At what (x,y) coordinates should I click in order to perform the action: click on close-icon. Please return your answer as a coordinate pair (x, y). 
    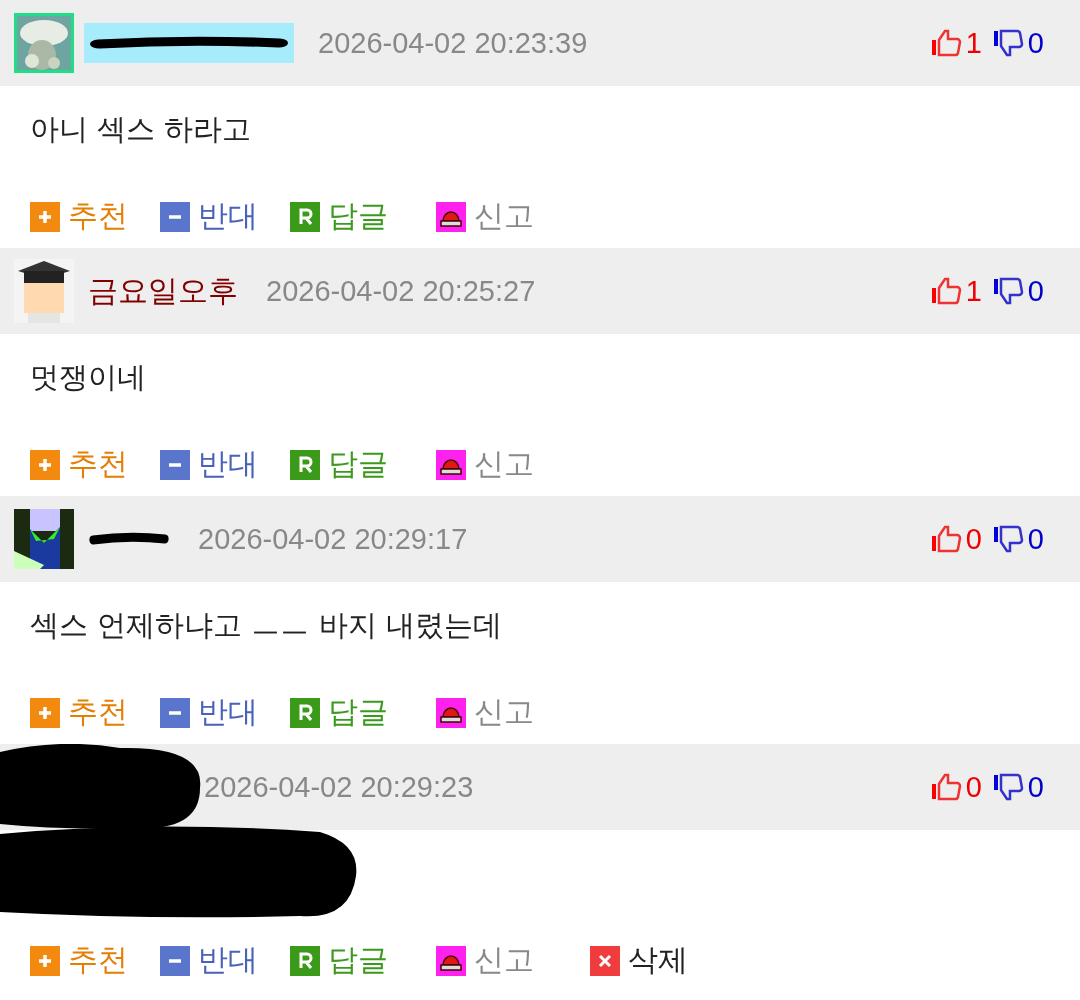
    Looking at the image, I should click on (605, 960).